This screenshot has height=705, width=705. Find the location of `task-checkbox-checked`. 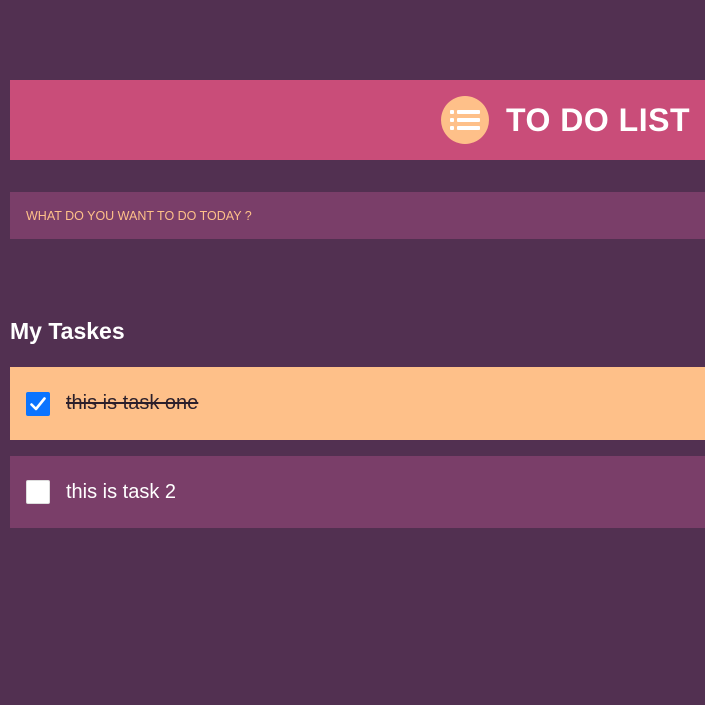

task-checkbox-checked is located at coordinates (38, 403).